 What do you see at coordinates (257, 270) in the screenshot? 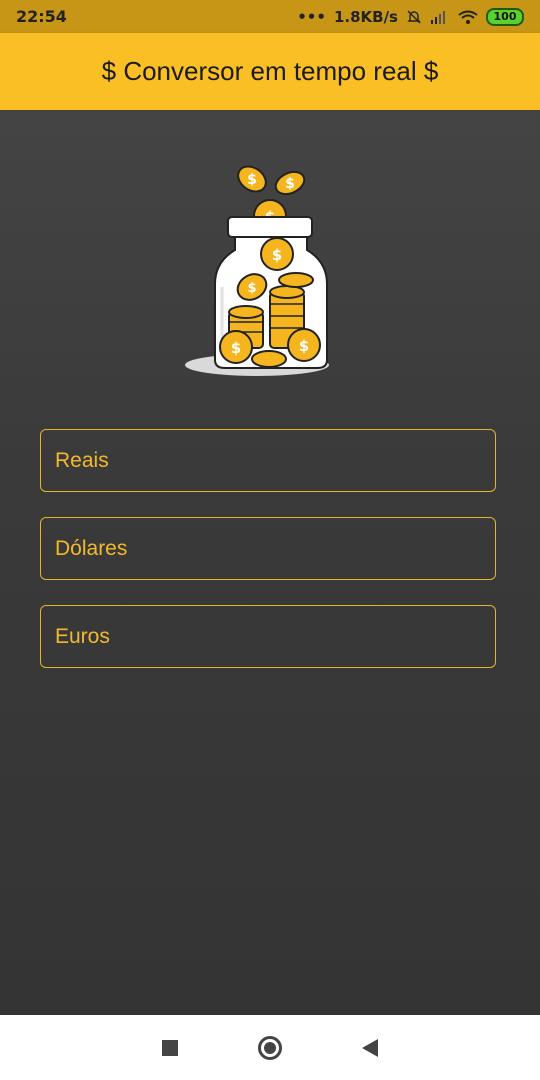
I see `coin-jar-illustration: $ $ $ $ $ $` at bounding box center [257, 270].